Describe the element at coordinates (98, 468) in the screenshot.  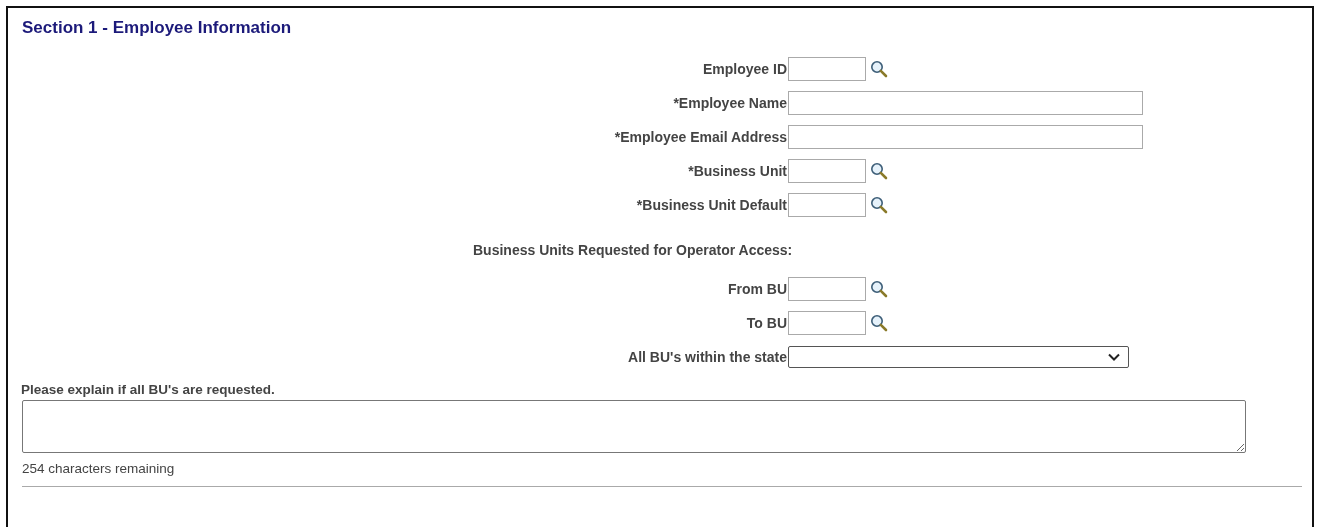
I see `character-counter: 254 characters remaining` at that location.